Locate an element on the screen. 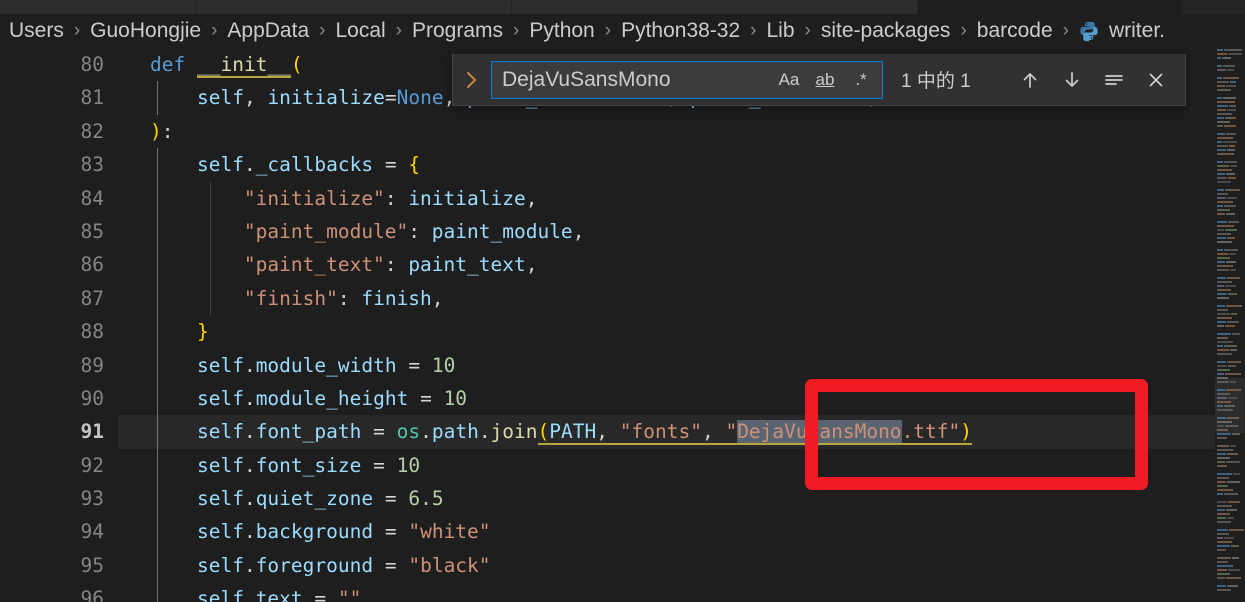  line-code-text: } is located at coordinates (179, 331).